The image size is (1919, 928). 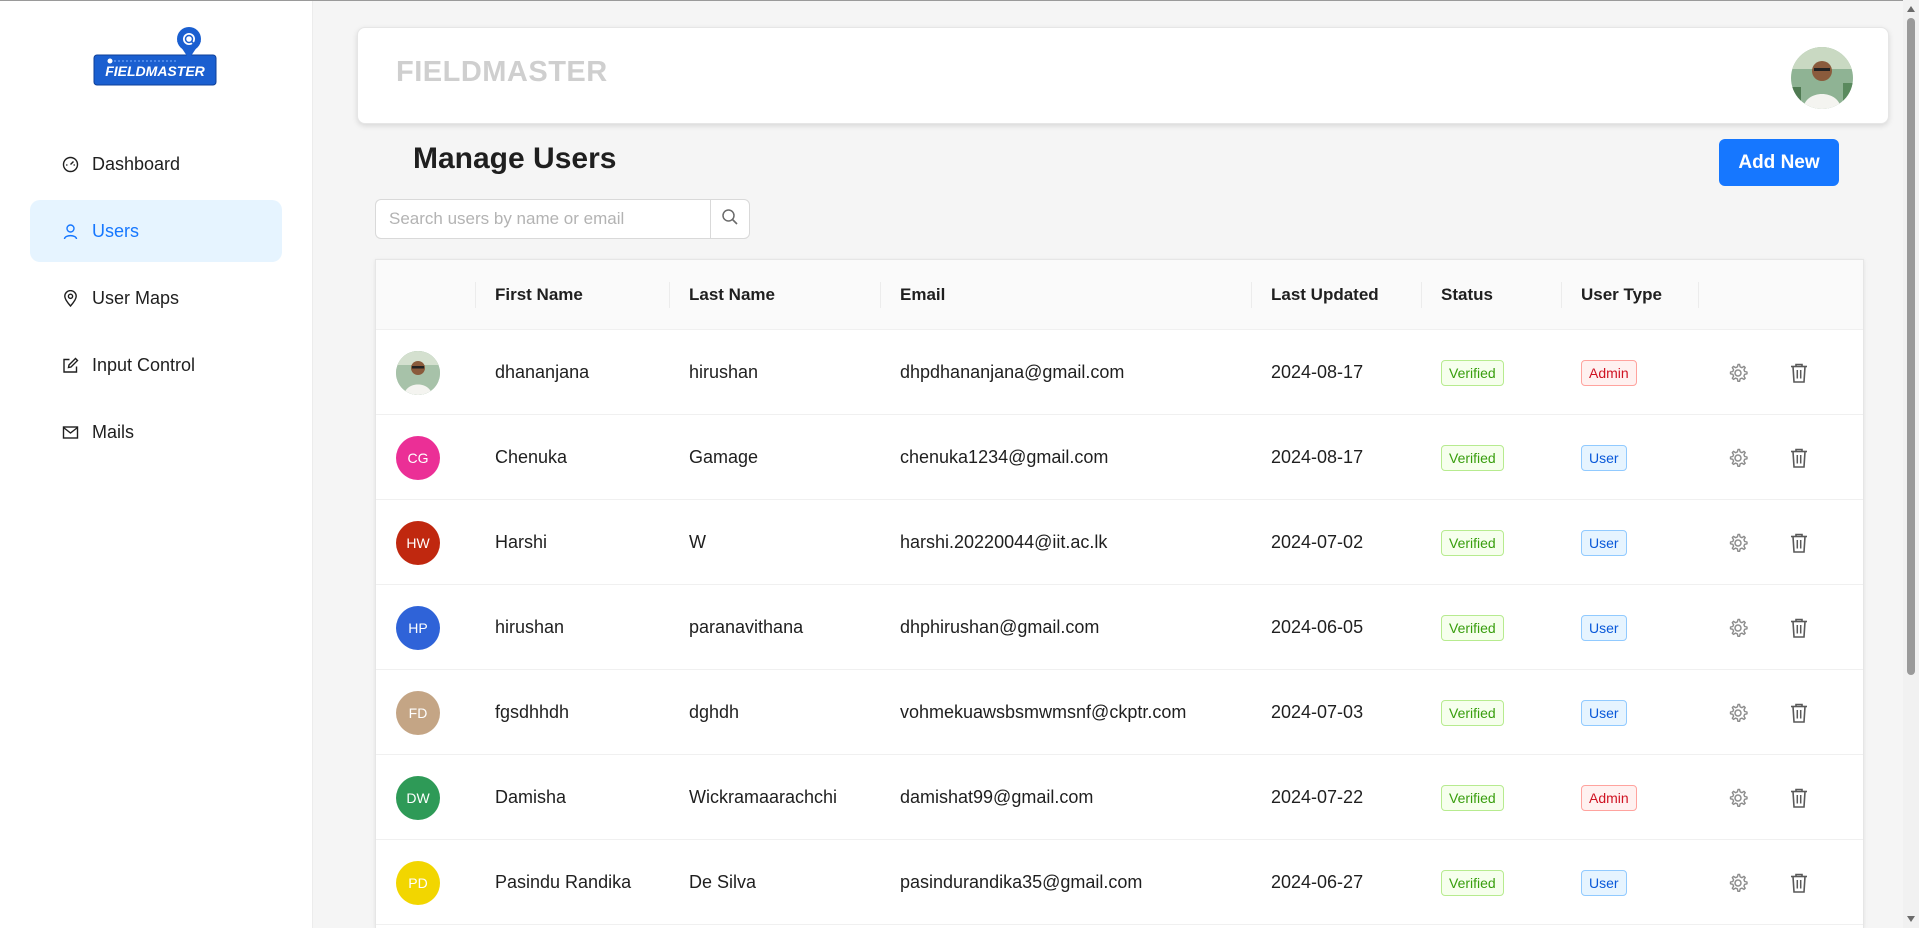 I want to click on page-scrollbar, so click(x=1911, y=464).